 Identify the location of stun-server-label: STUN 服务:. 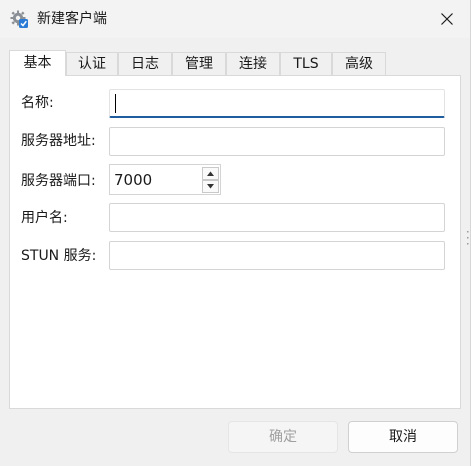
(59, 256).